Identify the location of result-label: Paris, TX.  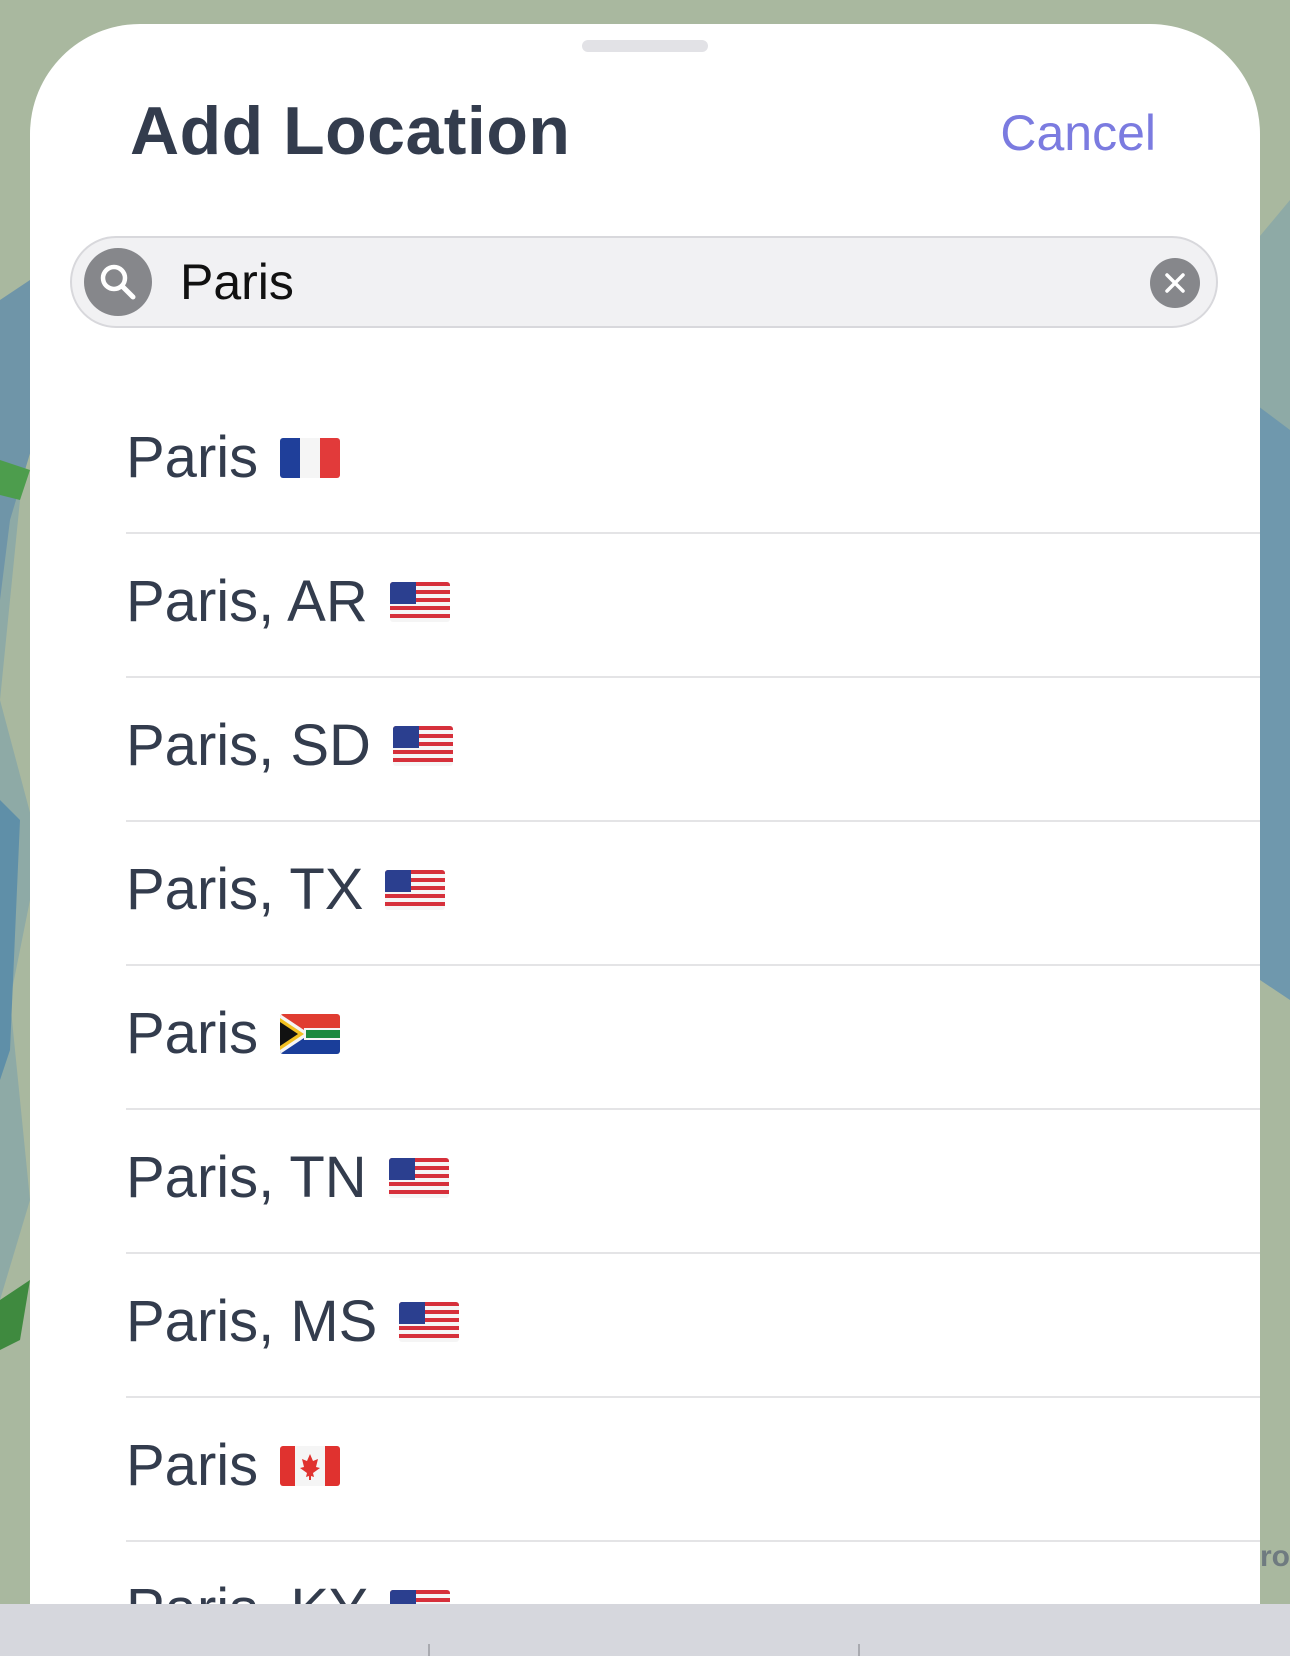
(245, 889).